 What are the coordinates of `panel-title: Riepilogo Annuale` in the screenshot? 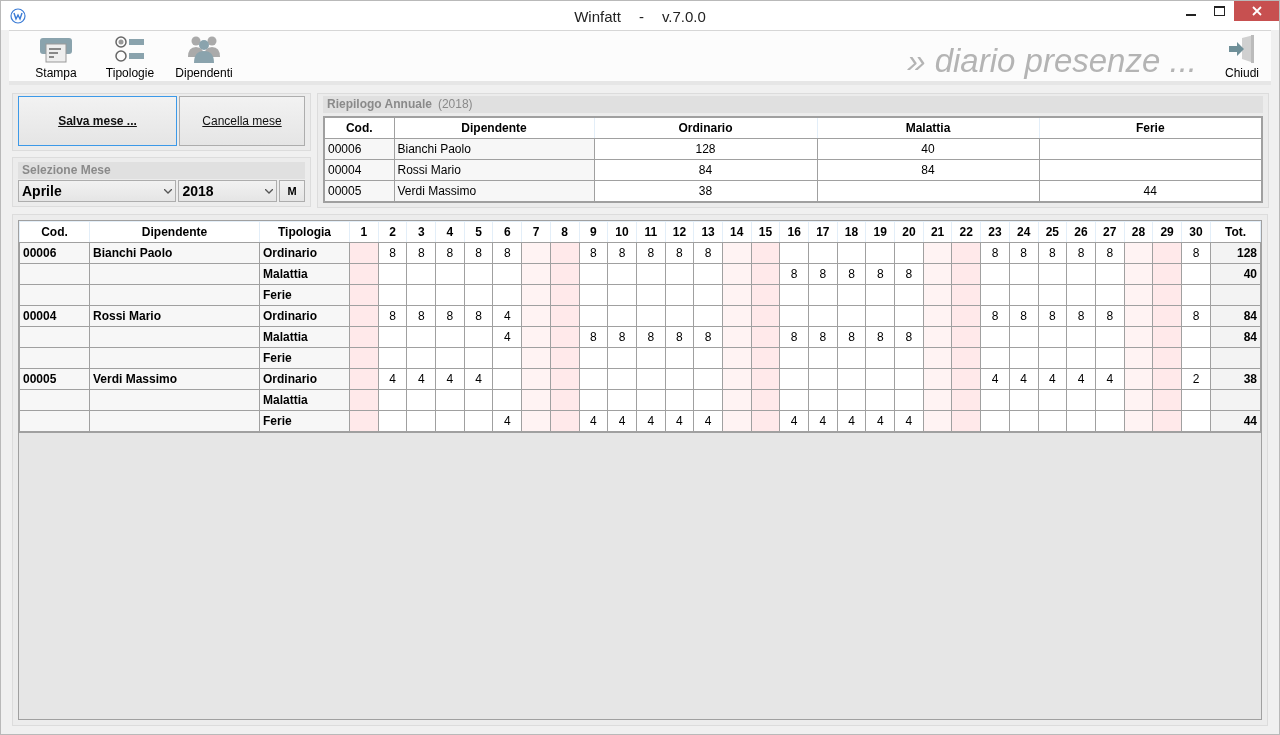 It's located at (379, 104).